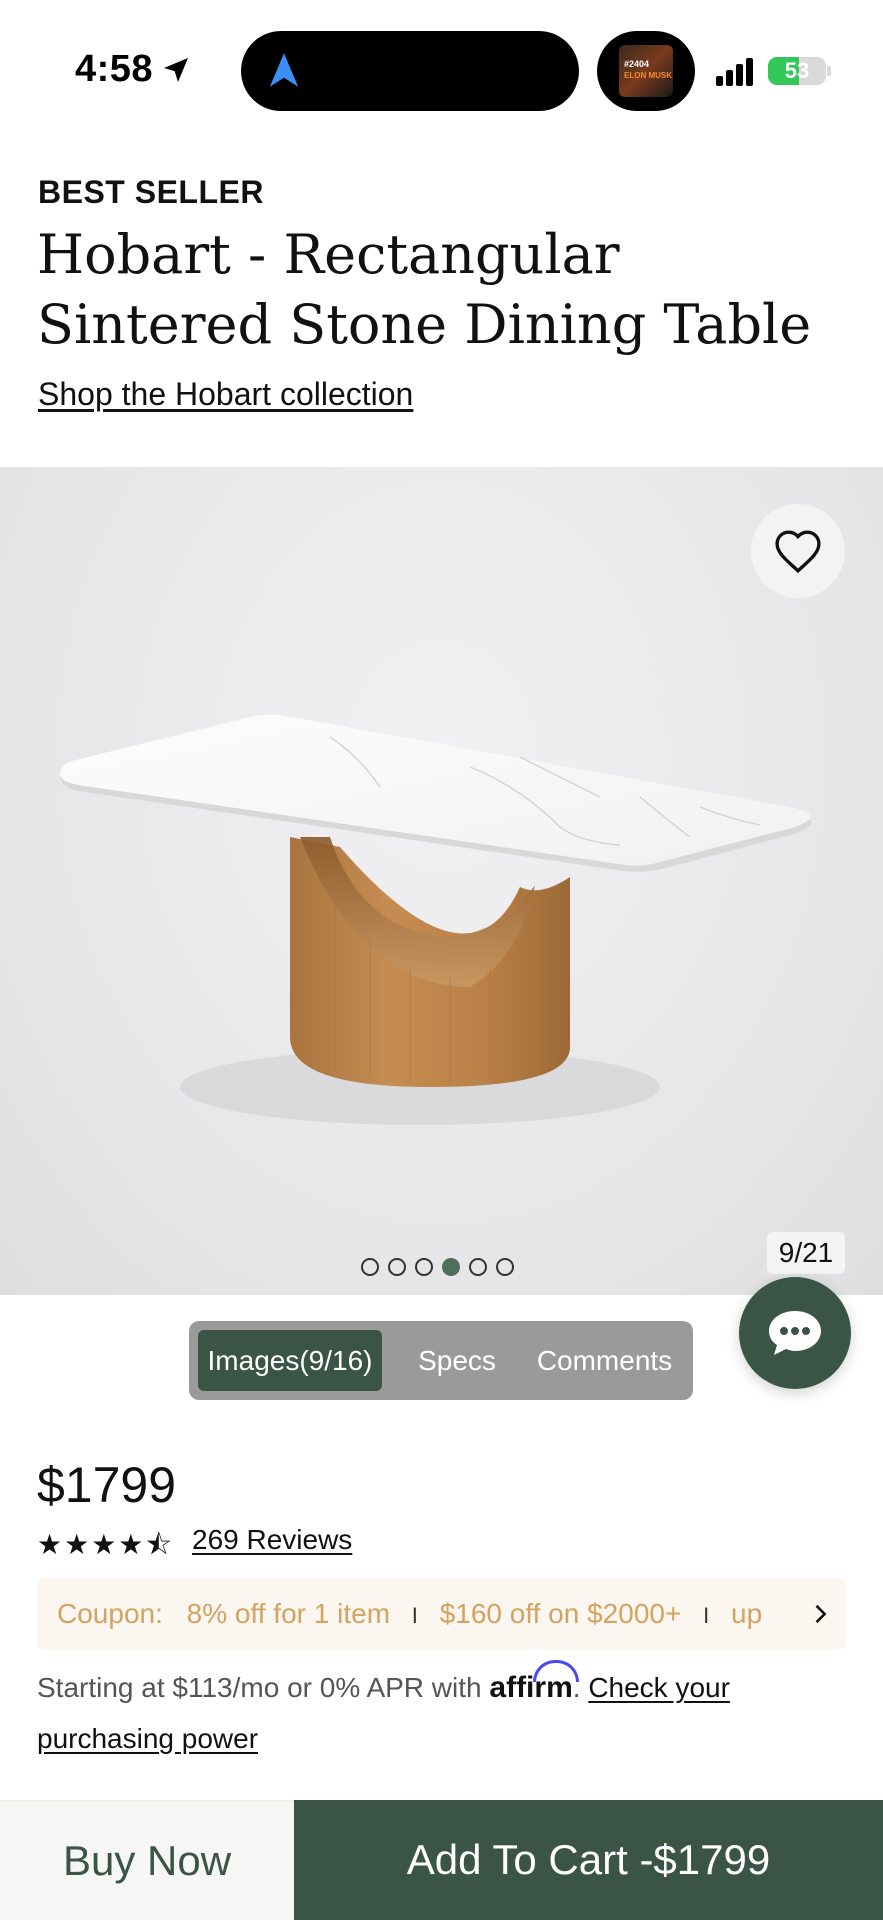 This screenshot has width=883, height=1920. I want to click on tab-images: Images(9/16), so click(290, 1360).